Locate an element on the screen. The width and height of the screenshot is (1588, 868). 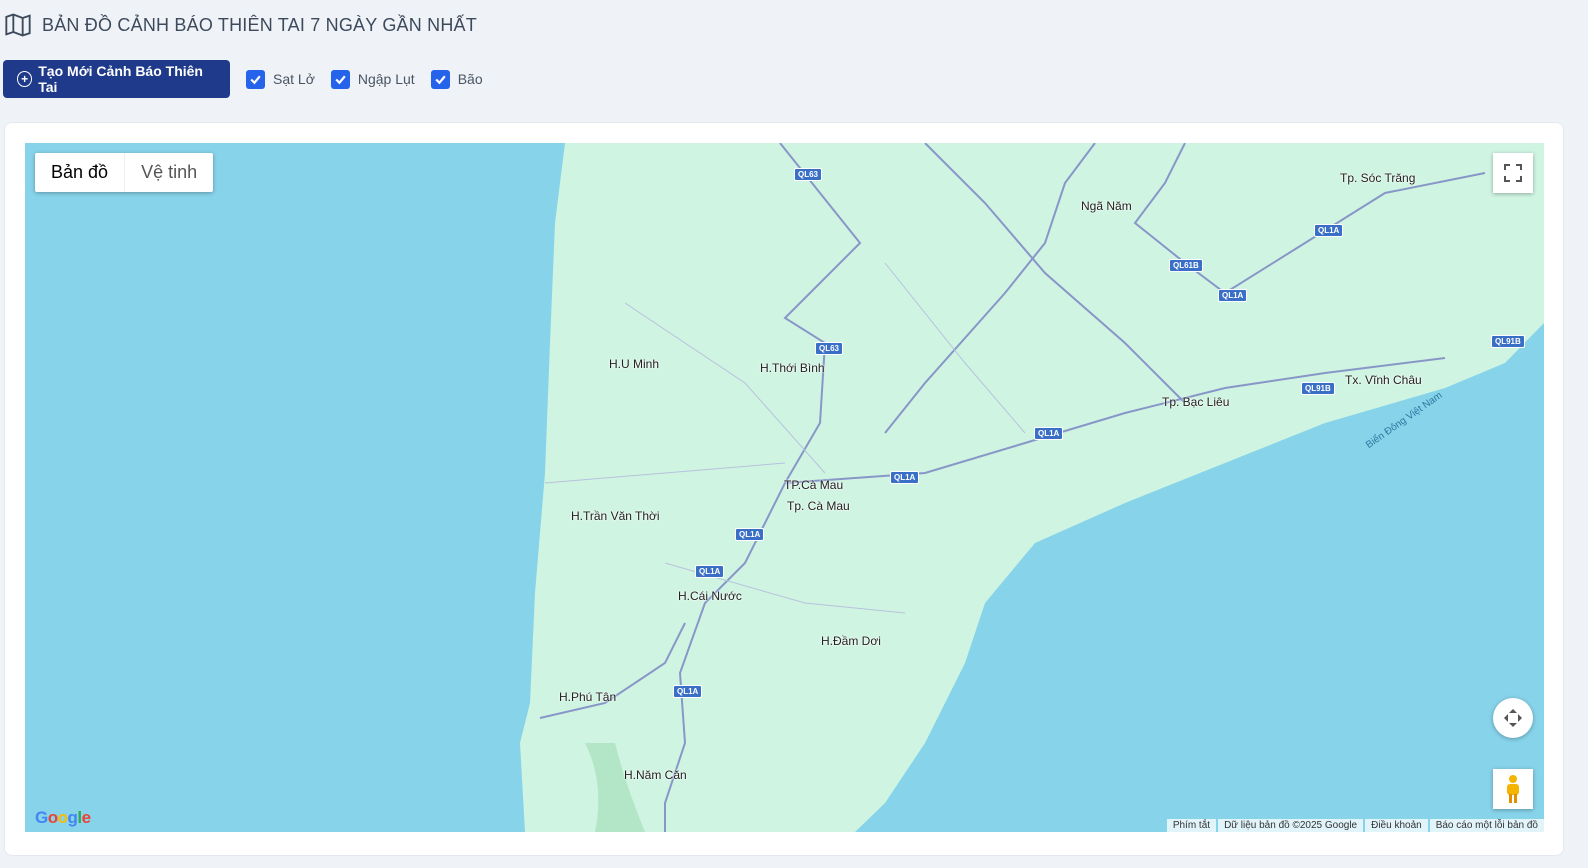
filter-flood-checkbox: Ngập Lụt is located at coordinates (372, 79).